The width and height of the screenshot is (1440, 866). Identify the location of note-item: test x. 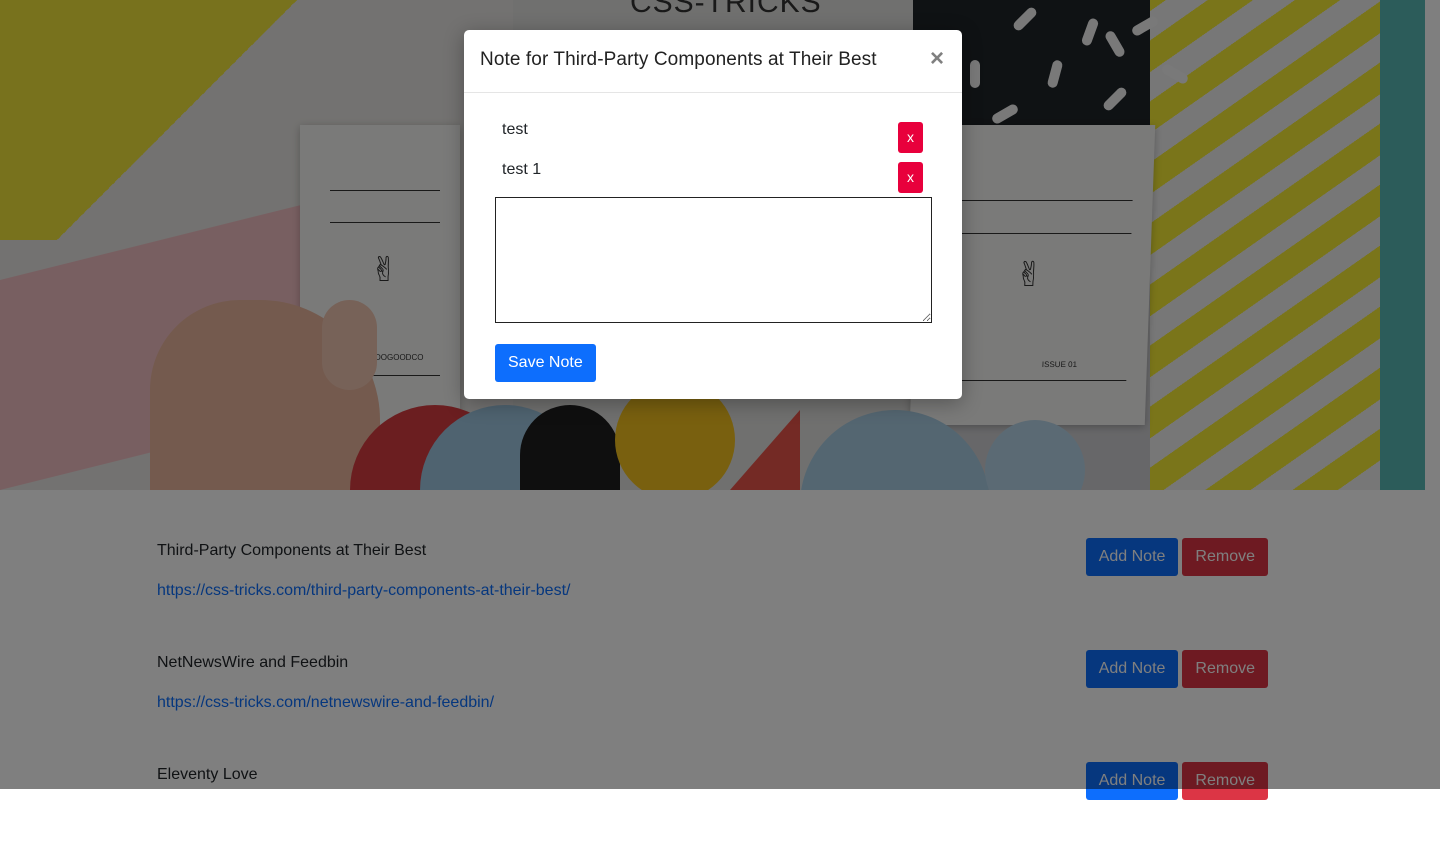
(709, 136).